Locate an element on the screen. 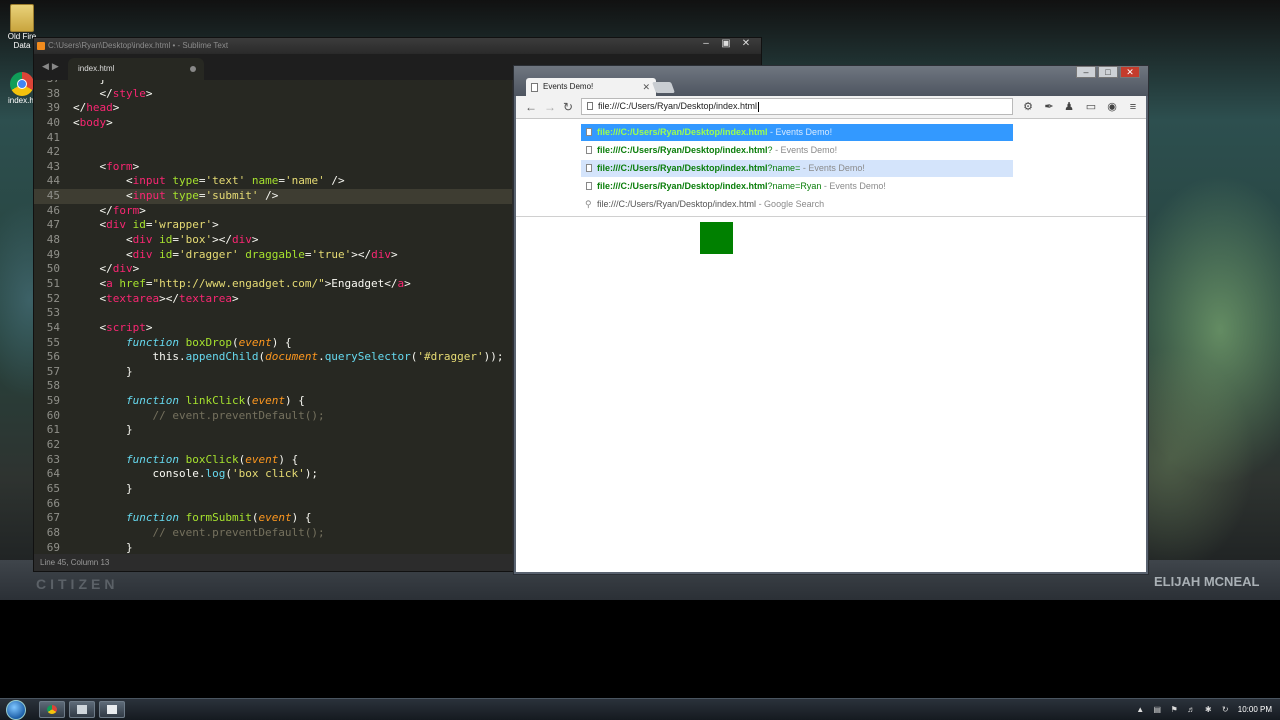 Image resolution: width=1280 pixels, height=720 pixels. menu-icon: ≡ is located at coordinates (1133, 107).